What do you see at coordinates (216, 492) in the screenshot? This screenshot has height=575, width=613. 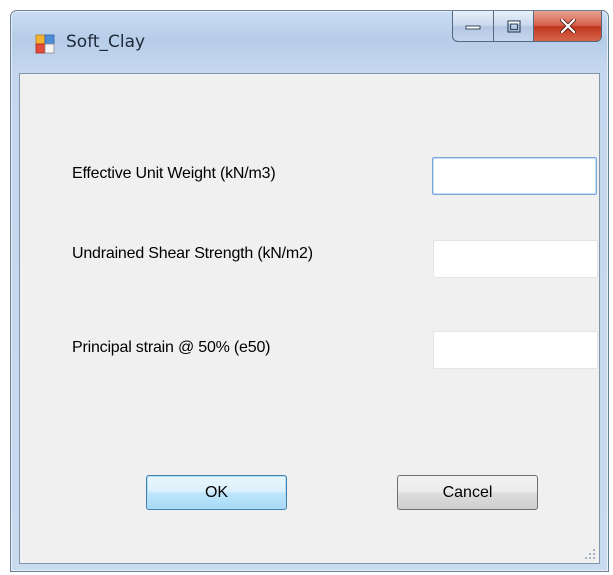 I see `ok-button: OK` at bounding box center [216, 492].